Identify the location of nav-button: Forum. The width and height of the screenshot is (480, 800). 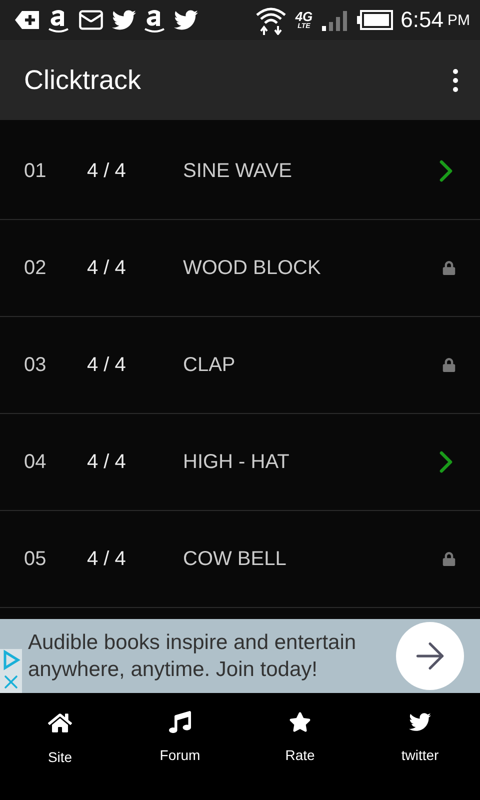
(180, 733).